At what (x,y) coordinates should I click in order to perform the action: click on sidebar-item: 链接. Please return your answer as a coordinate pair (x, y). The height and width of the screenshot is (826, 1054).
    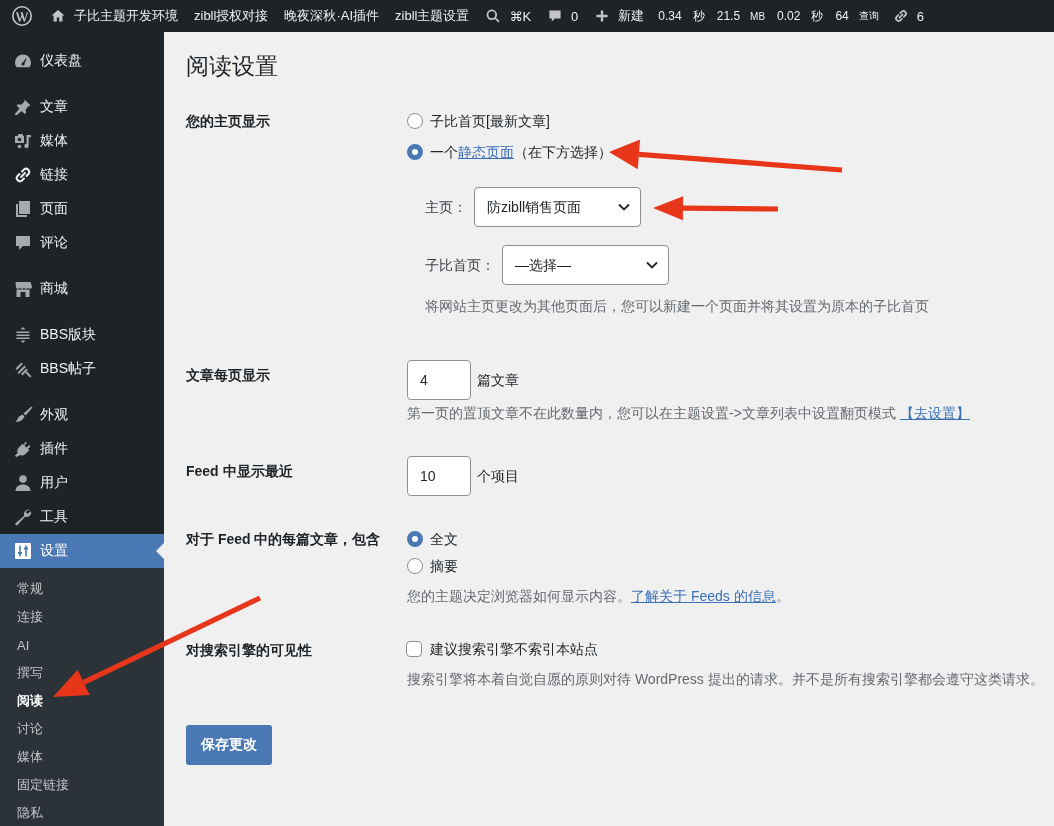
    Looking at the image, I should click on (82, 175).